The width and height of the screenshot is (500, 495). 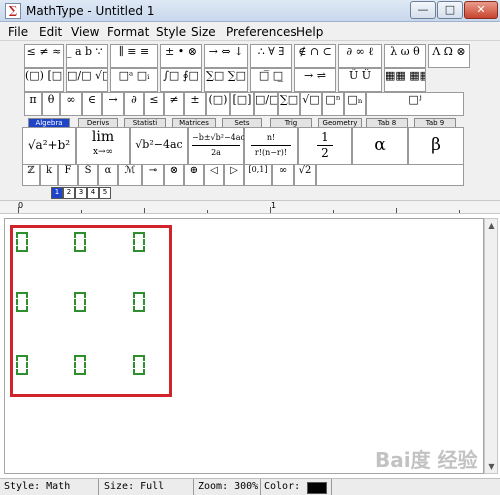 I want to click on subscript-superscript-palette: □ᵃ □ᵢ, so click(x=134, y=80).